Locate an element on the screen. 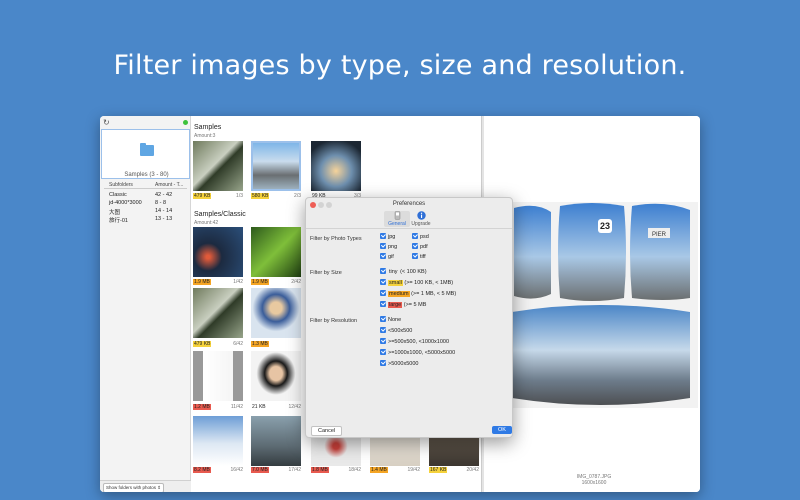  show-folders-select: Show folders with photos ⇕ is located at coordinates (134, 487).